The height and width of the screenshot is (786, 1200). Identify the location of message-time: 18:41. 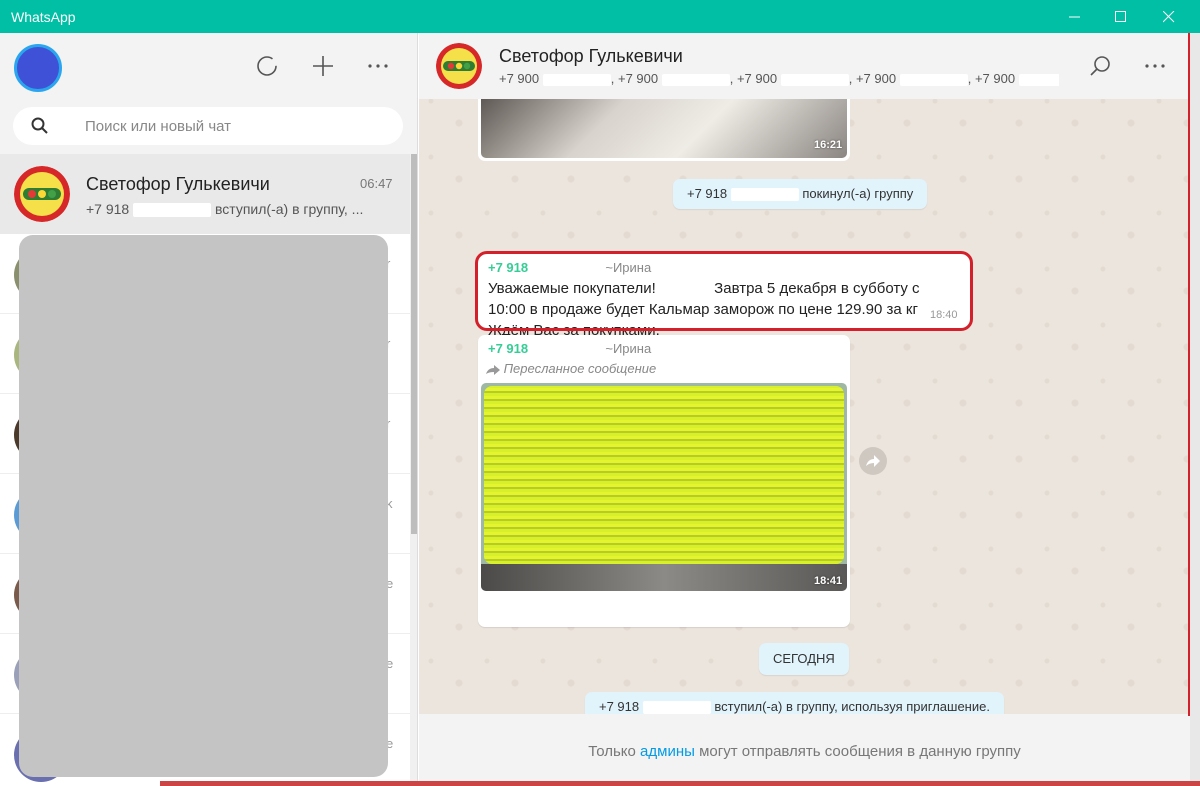
(828, 581).